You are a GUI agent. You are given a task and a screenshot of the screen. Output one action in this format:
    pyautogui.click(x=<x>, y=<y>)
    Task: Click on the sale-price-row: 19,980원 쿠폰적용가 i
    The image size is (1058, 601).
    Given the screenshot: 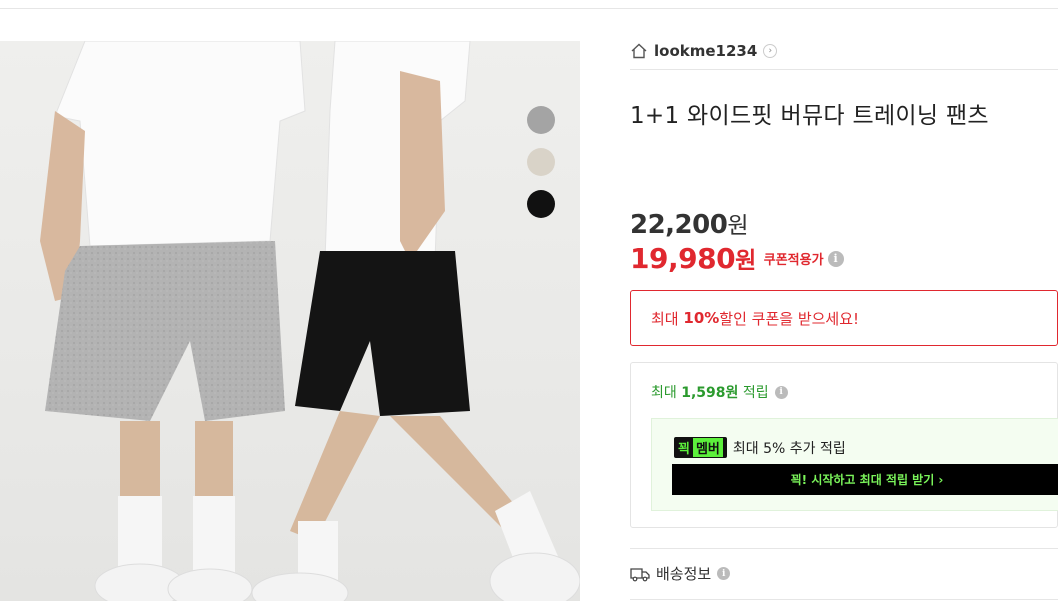 What is the action you would take?
    pyautogui.click(x=737, y=258)
    